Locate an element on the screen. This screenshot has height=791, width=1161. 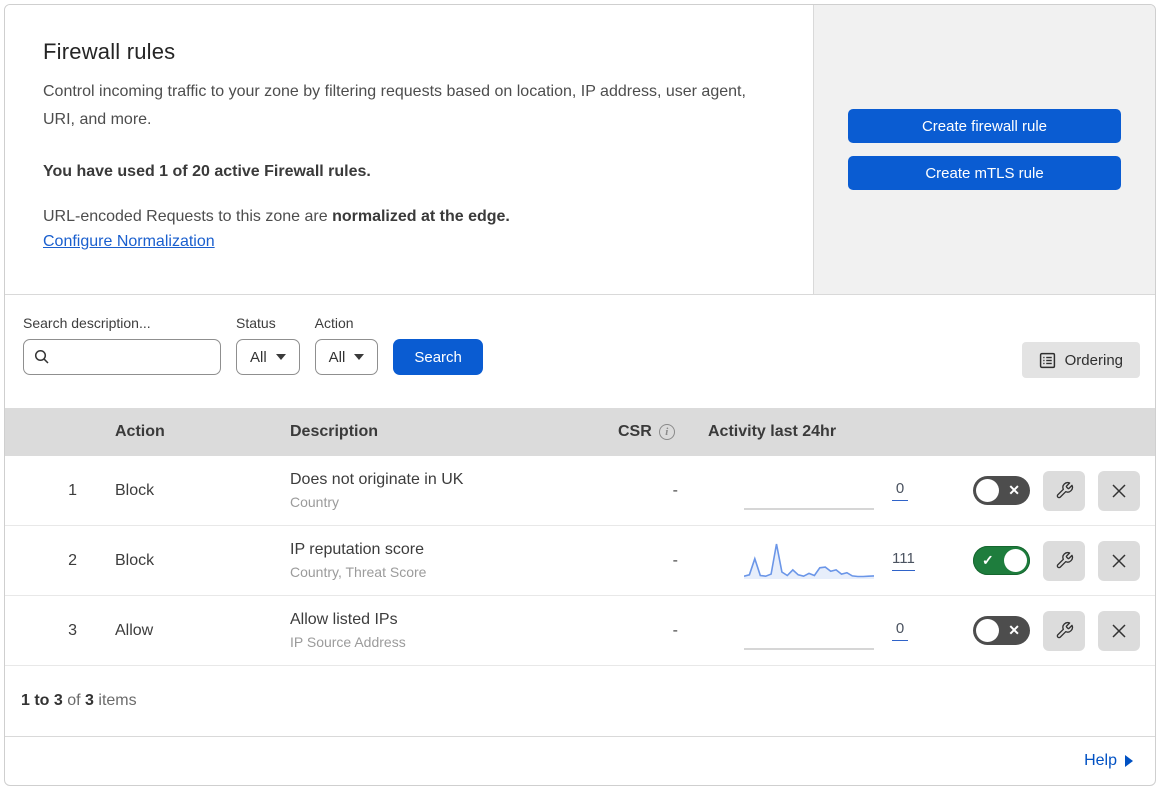
status-label: Status is located at coordinates (256, 323).